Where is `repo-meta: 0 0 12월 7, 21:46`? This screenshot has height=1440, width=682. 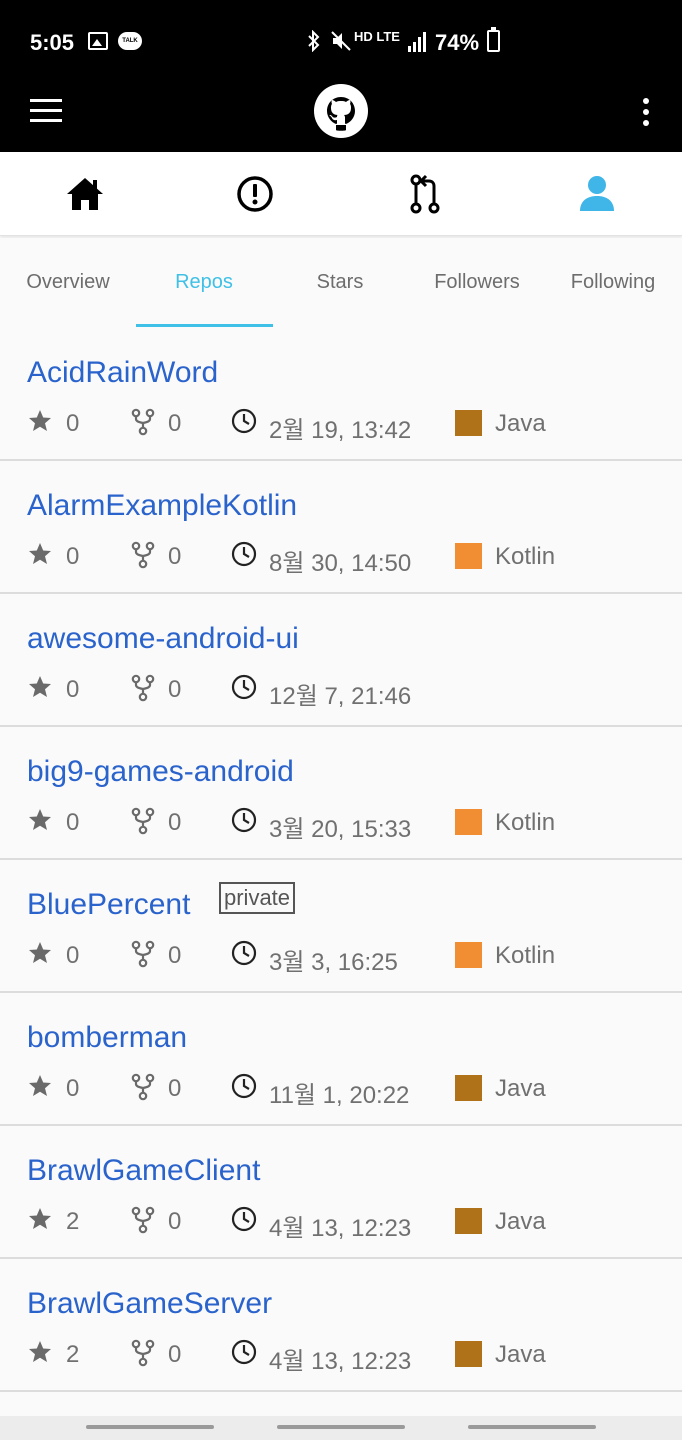
repo-meta: 0 0 12월 7, 21:46 is located at coordinates (352, 692).